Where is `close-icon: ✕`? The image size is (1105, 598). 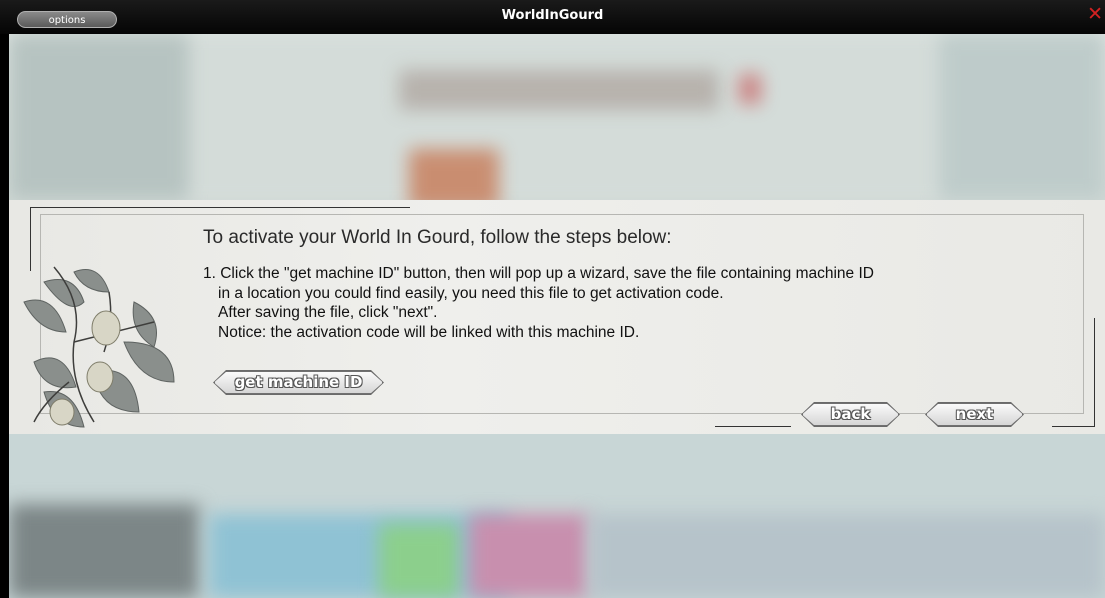 close-icon: ✕ is located at coordinates (1095, 14).